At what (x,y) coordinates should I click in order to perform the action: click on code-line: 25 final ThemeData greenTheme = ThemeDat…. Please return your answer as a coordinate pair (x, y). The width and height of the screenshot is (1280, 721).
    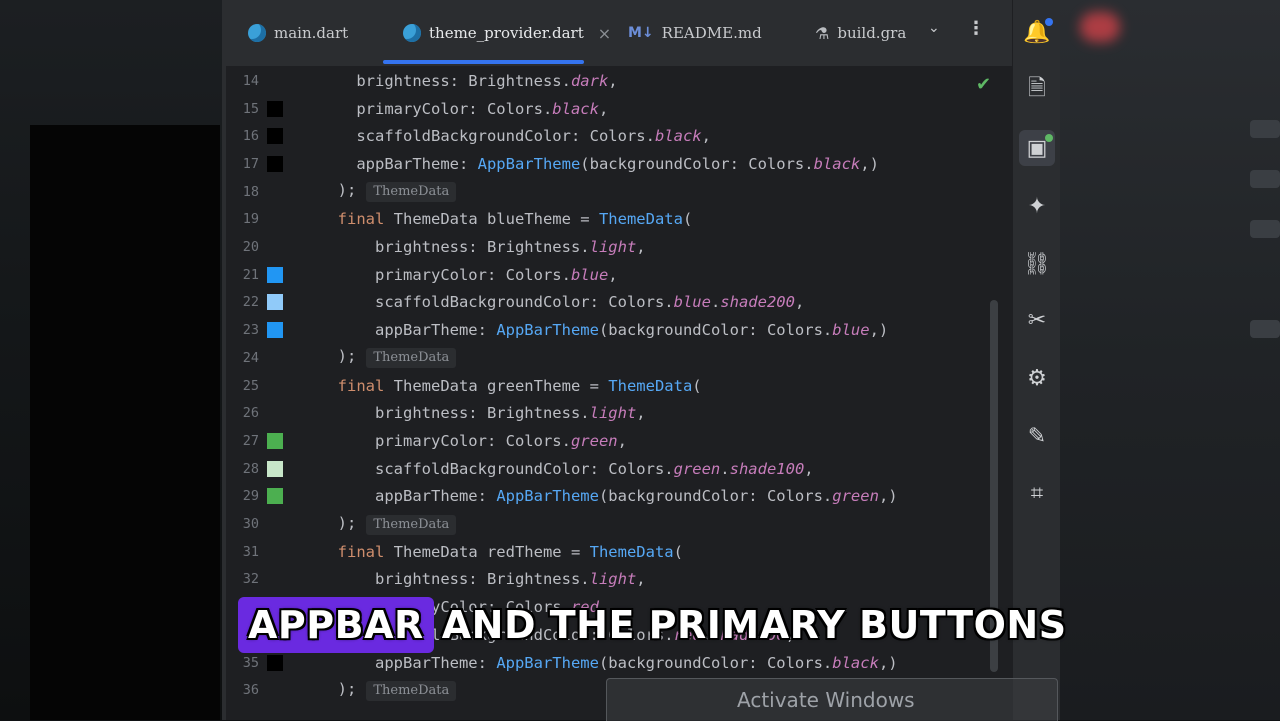
    Looking at the image, I should click on (617, 386).